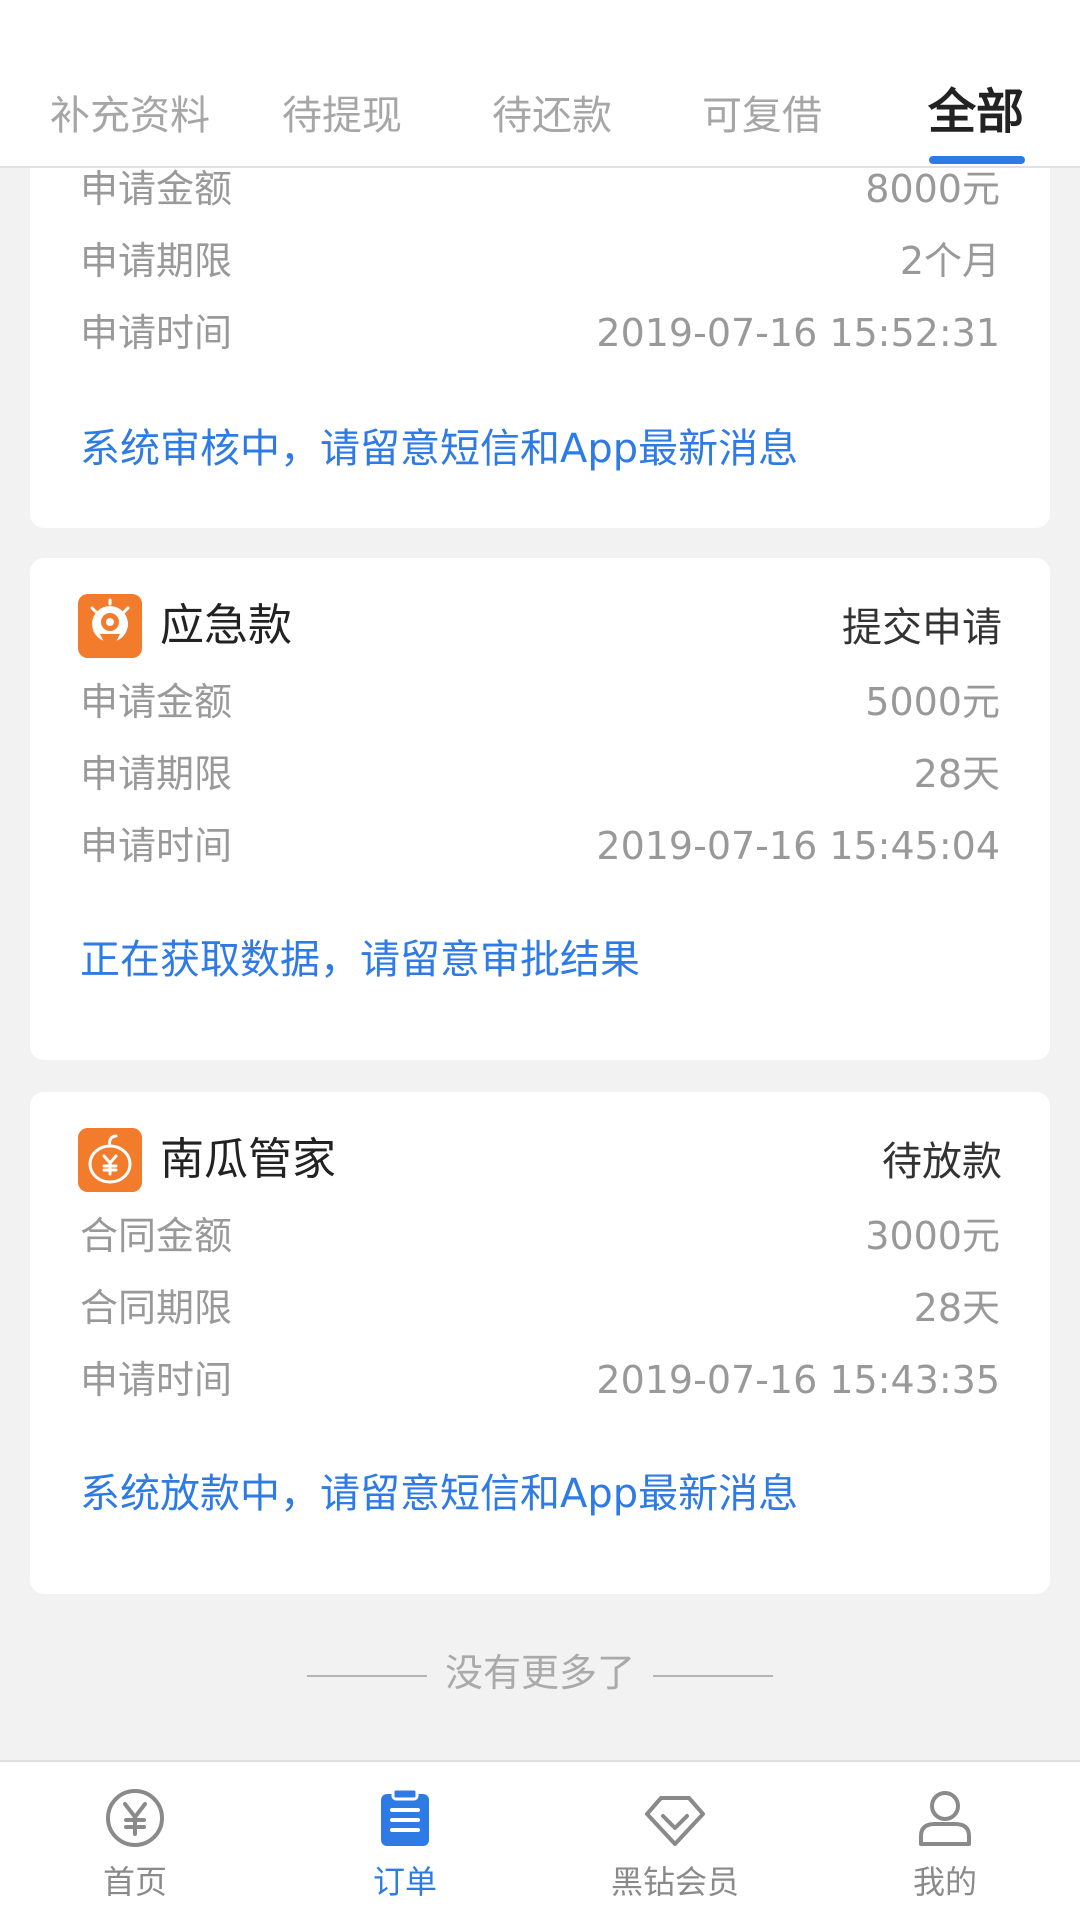  I want to click on tab-supplement-info: 补充资料, so click(130, 116).